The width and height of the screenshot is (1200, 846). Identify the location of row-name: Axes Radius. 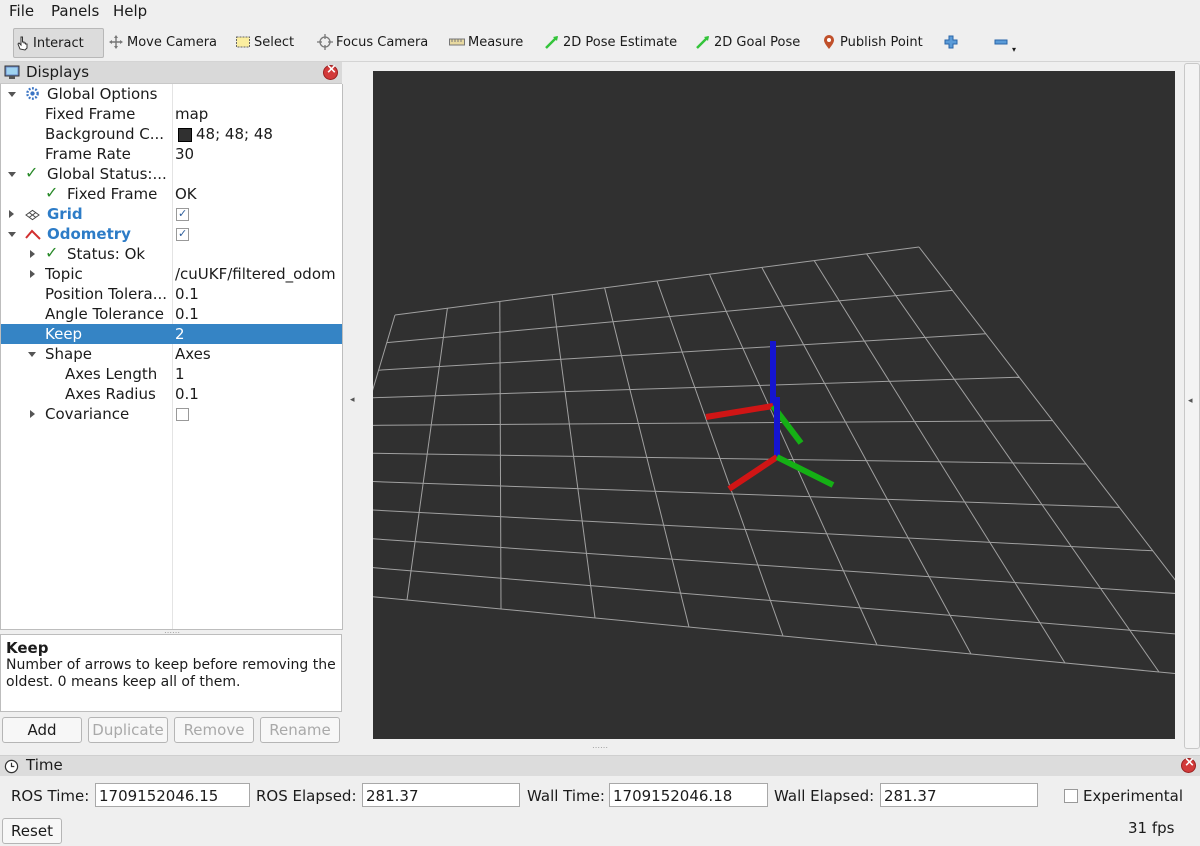
(110, 394).